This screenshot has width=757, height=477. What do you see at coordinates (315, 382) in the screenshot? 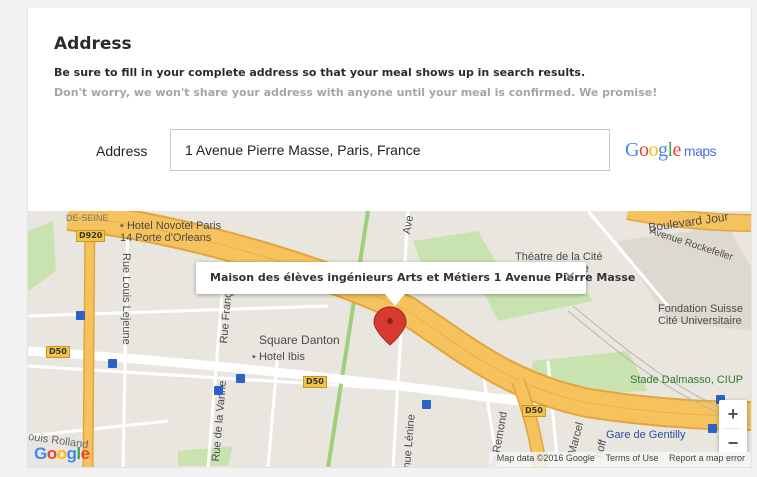
I see `road-shield-d50-mid: D50` at bounding box center [315, 382].